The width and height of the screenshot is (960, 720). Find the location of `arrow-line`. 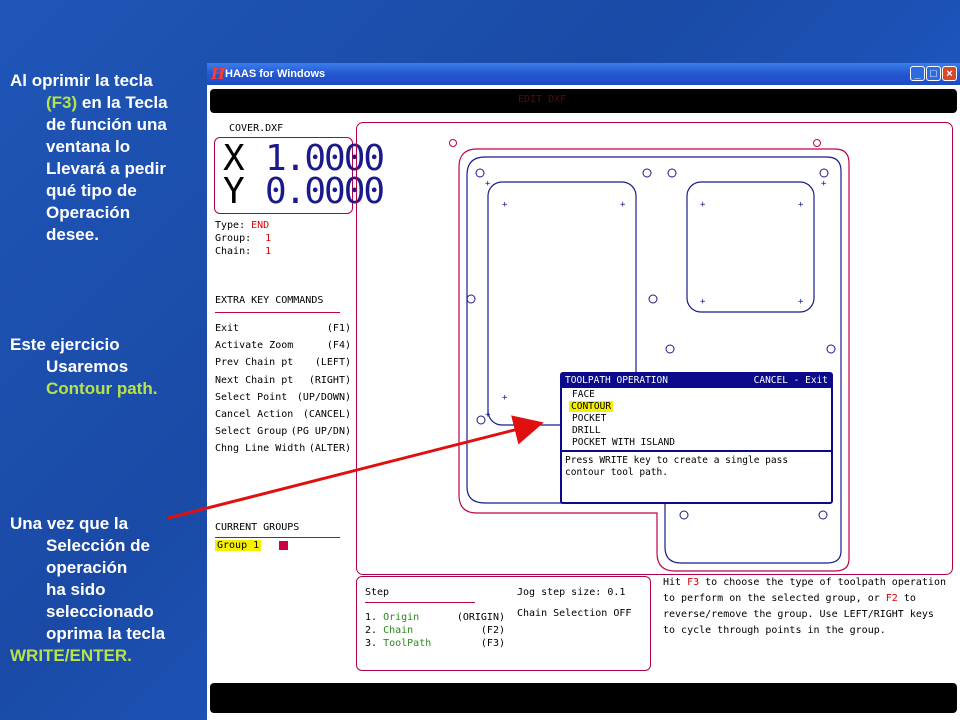

arrow-line is located at coordinates (355, 467).